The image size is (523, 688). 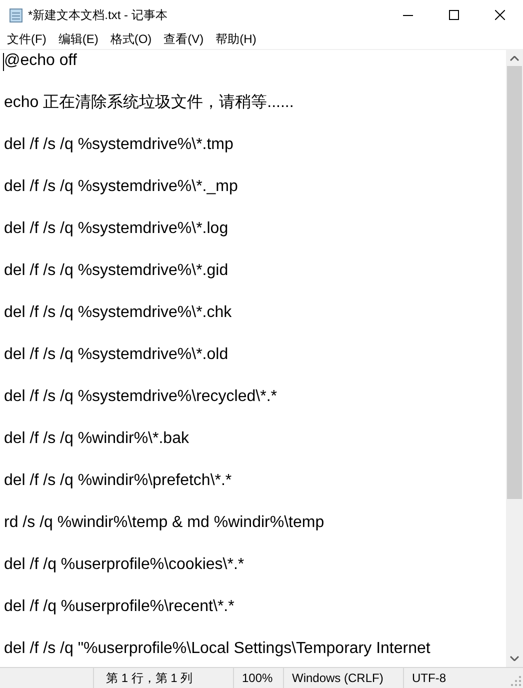 I want to click on encoding: UTF-8, so click(x=457, y=678).